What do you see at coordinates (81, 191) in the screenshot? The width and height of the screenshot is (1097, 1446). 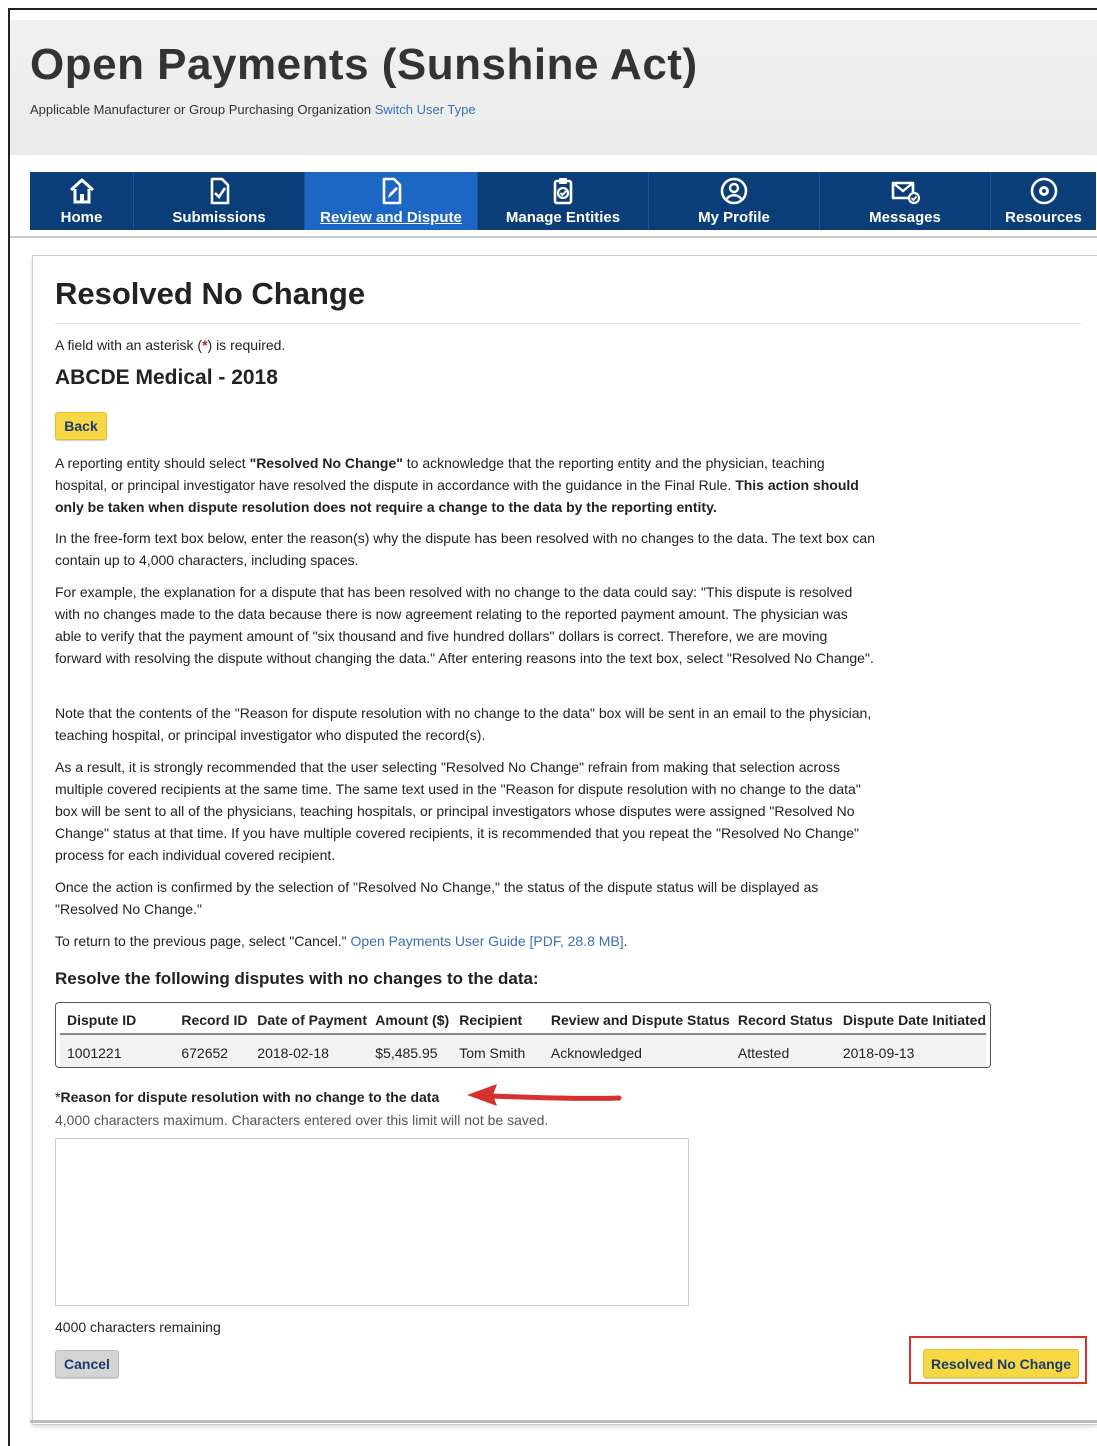 I see `home-icon` at bounding box center [81, 191].